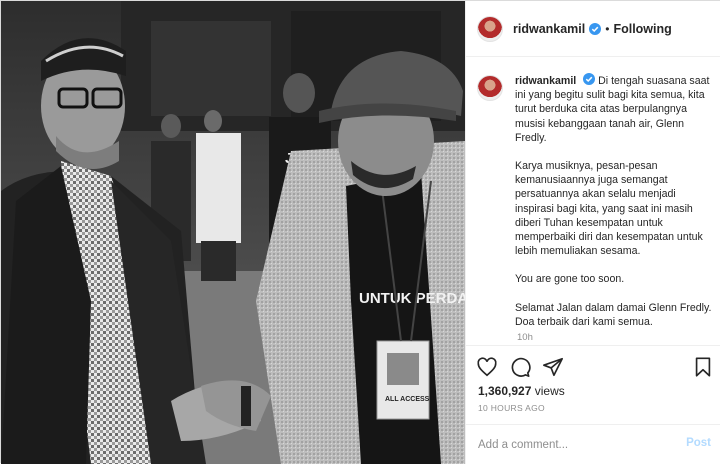  What do you see at coordinates (573, 445) in the screenshot?
I see `comment-input` at bounding box center [573, 445].